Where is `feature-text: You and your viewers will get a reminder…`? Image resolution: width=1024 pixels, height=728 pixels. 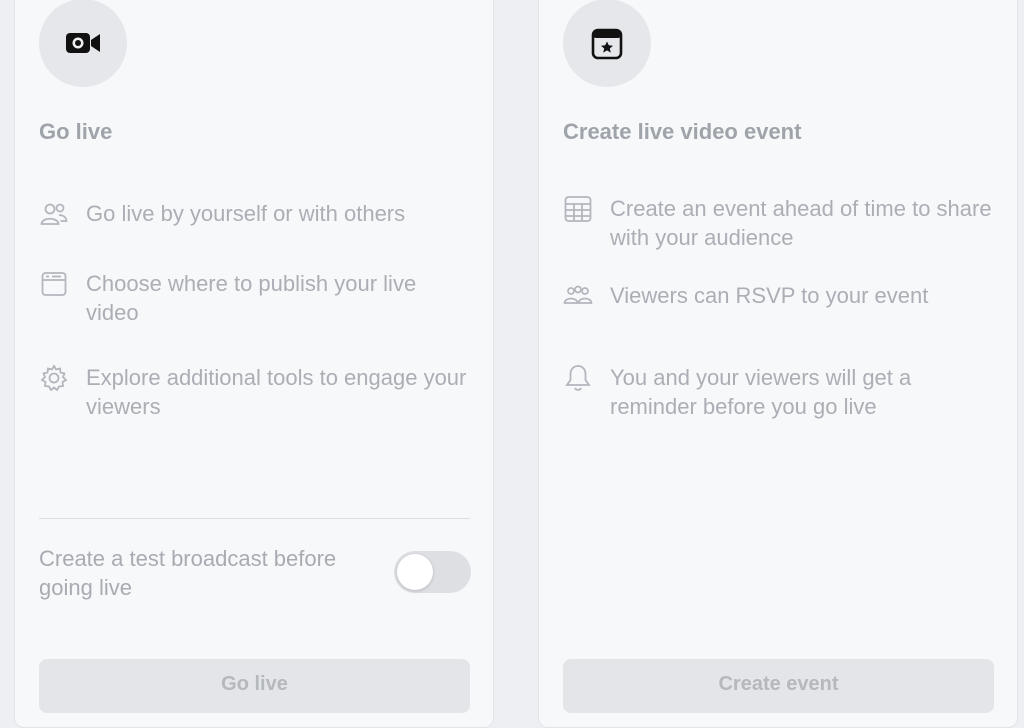
feature-text: You and your viewers will get a reminder… is located at coordinates (761, 392).